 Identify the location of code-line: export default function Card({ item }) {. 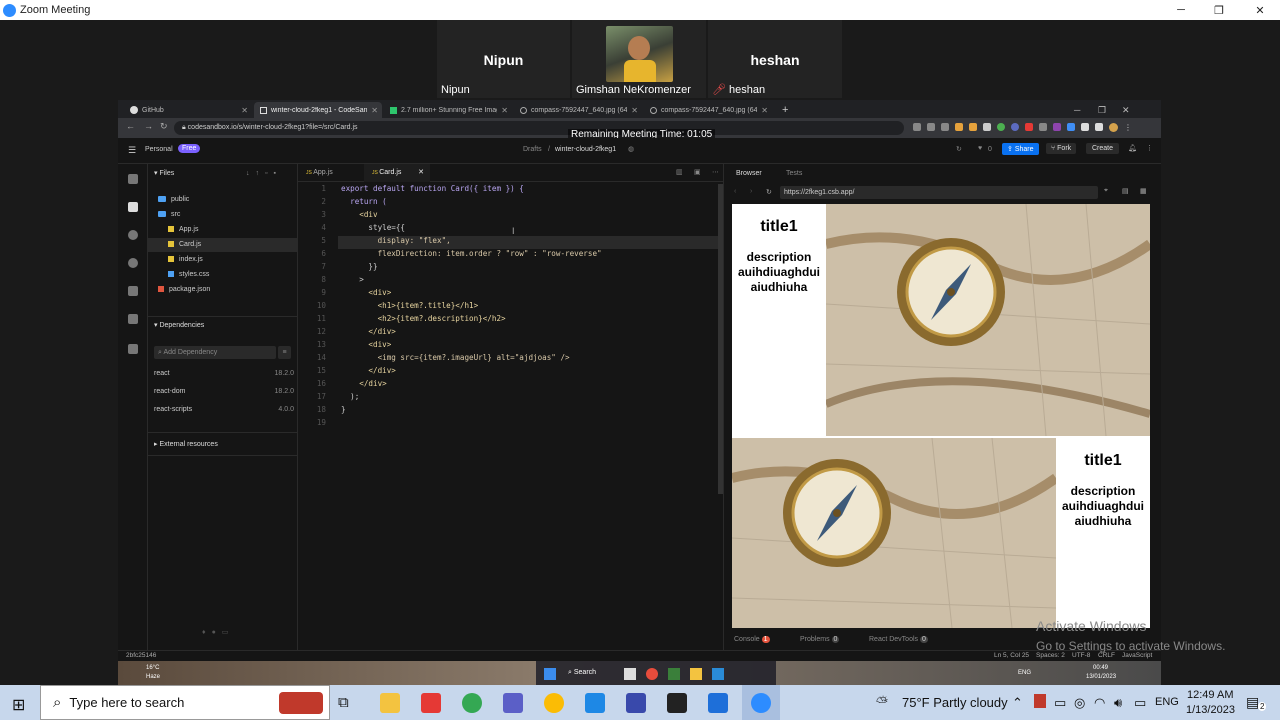
(432, 188).